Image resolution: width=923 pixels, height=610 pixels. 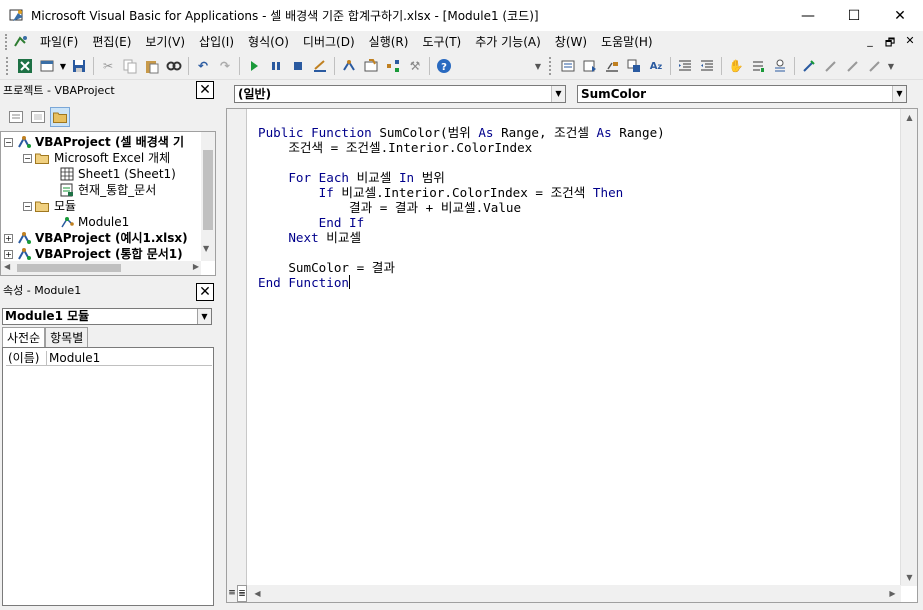 I want to click on code-line: End Function, so click(x=461, y=282).